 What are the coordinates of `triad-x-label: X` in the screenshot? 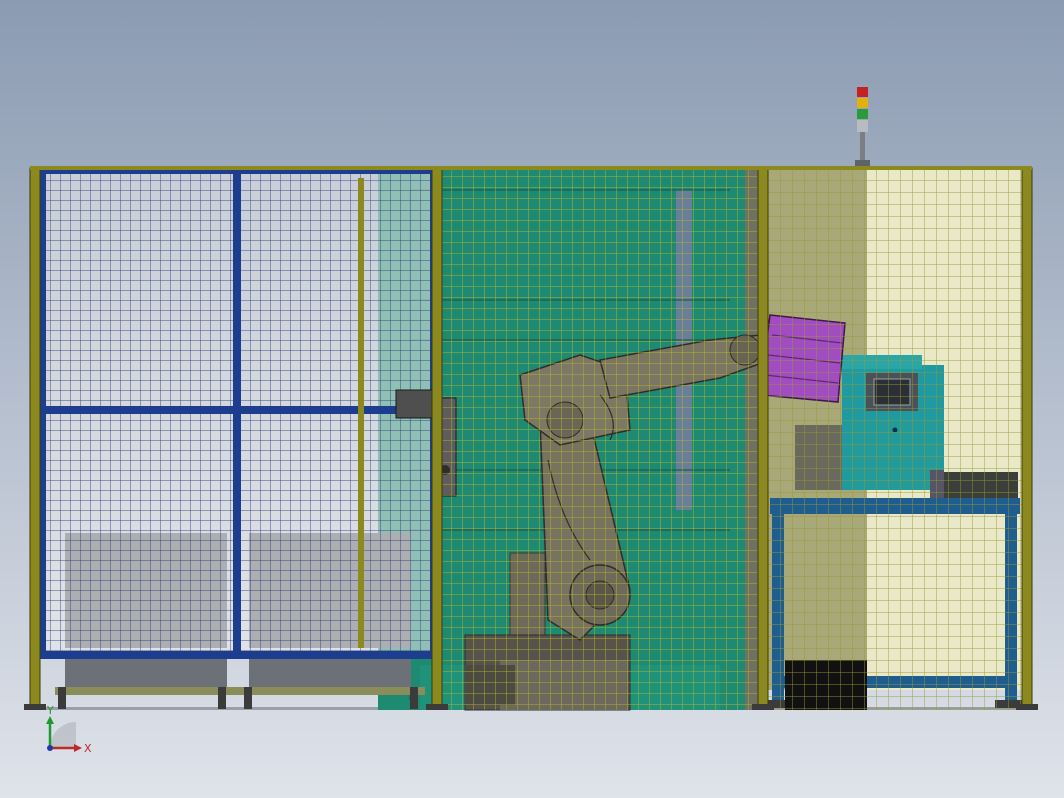 It's located at (88, 748).